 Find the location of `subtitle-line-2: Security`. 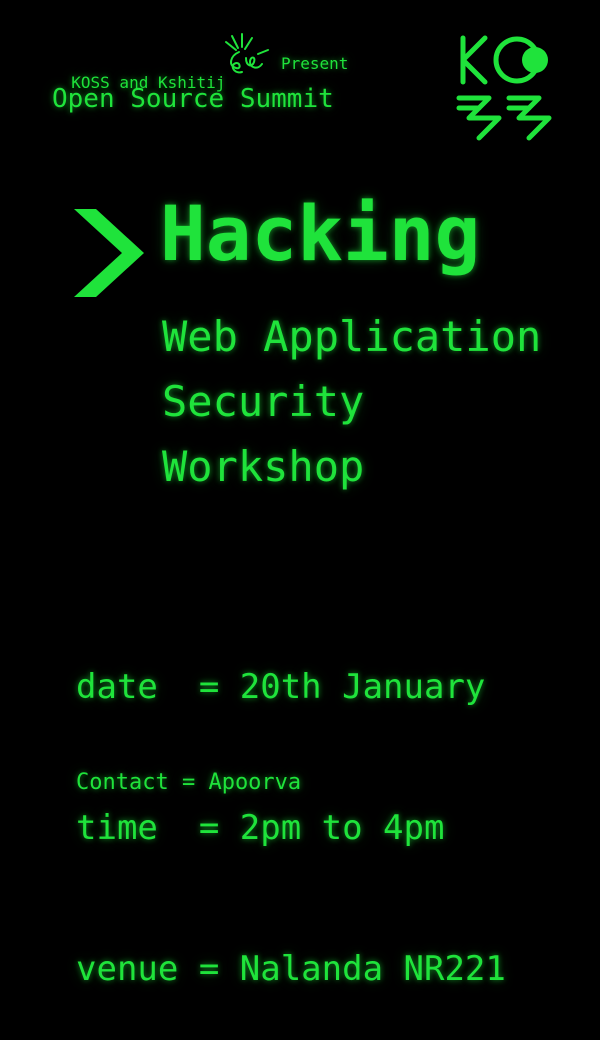

subtitle-line-2: Security is located at coordinates (263, 401).